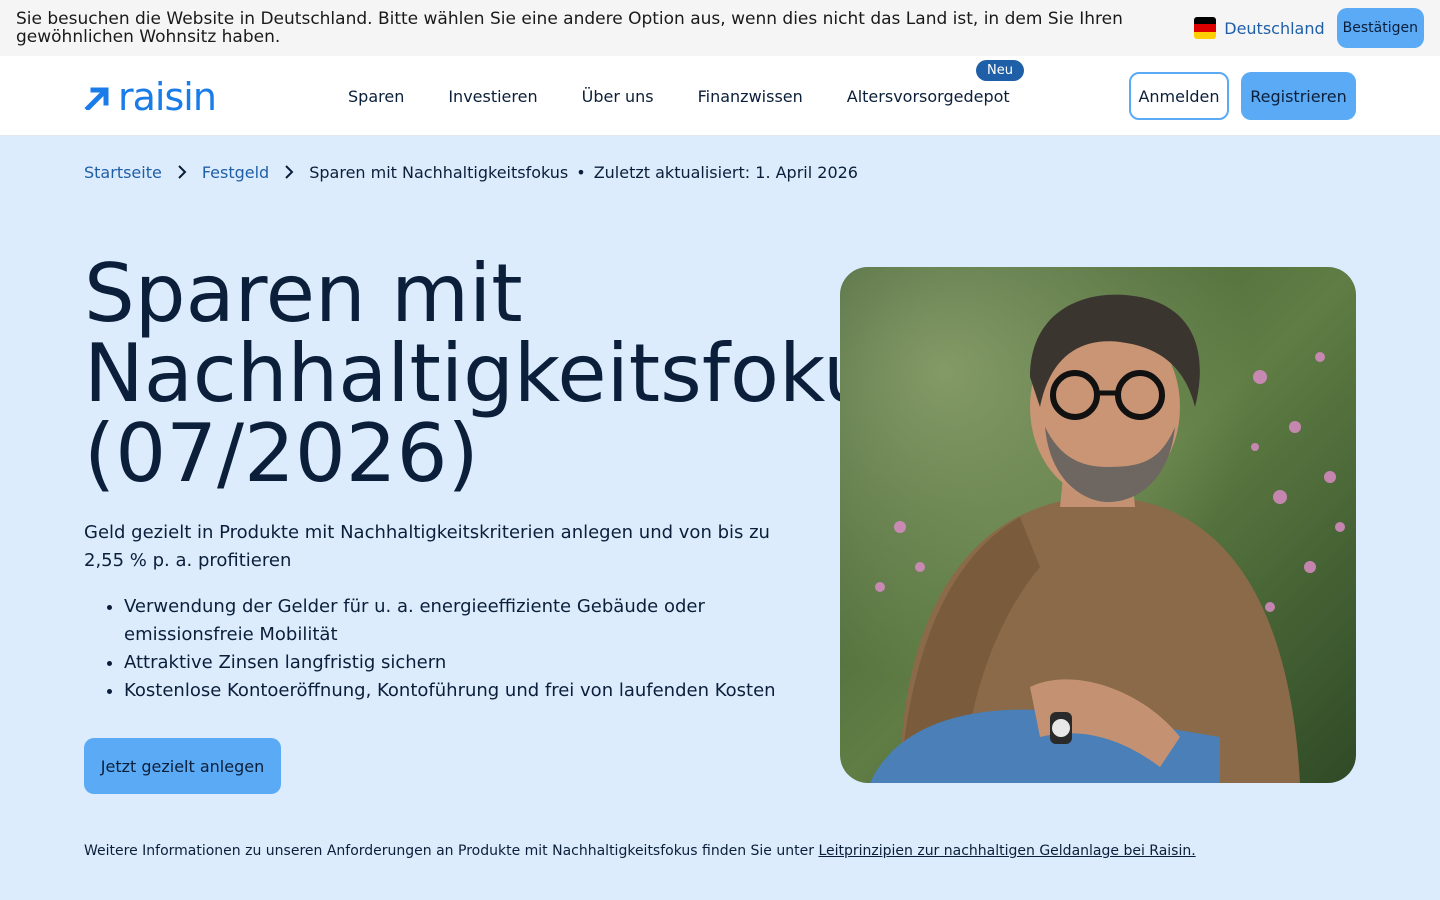 Image resolution: width=1440 pixels, height=900 pixels. Describe the element at coordinates (1380, 28) in the screenshot. I see `confirm-country-button: Bestätigen` at that location.